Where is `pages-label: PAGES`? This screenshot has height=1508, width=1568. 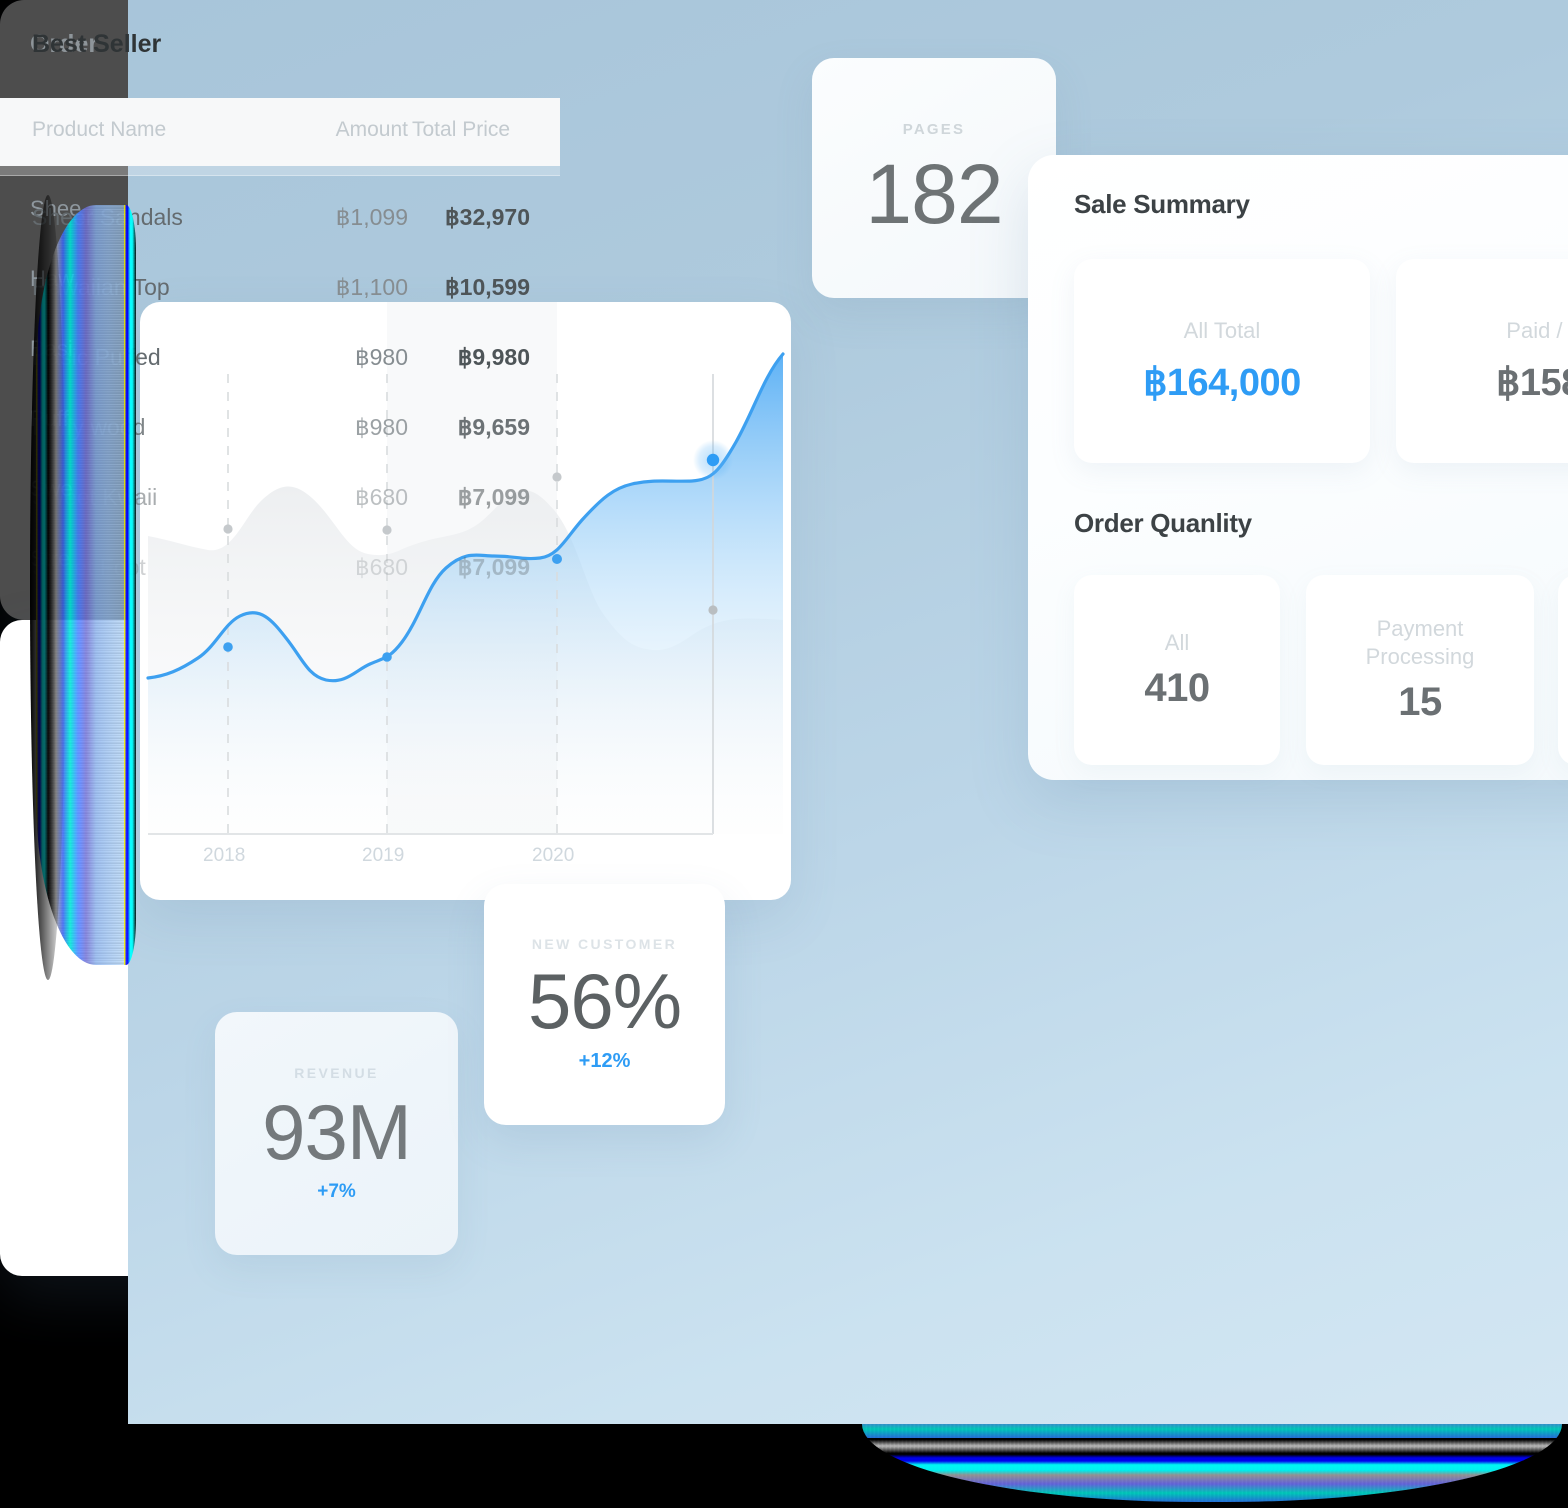
pages-label: PAGES is located at coordinates (934, 129).